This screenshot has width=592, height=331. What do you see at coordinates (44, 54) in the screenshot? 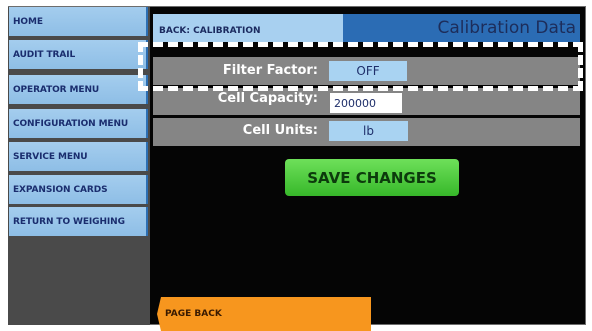
I see `sidebar-item-label: AUDIT TRAIL` at bounding box center [44, 54].